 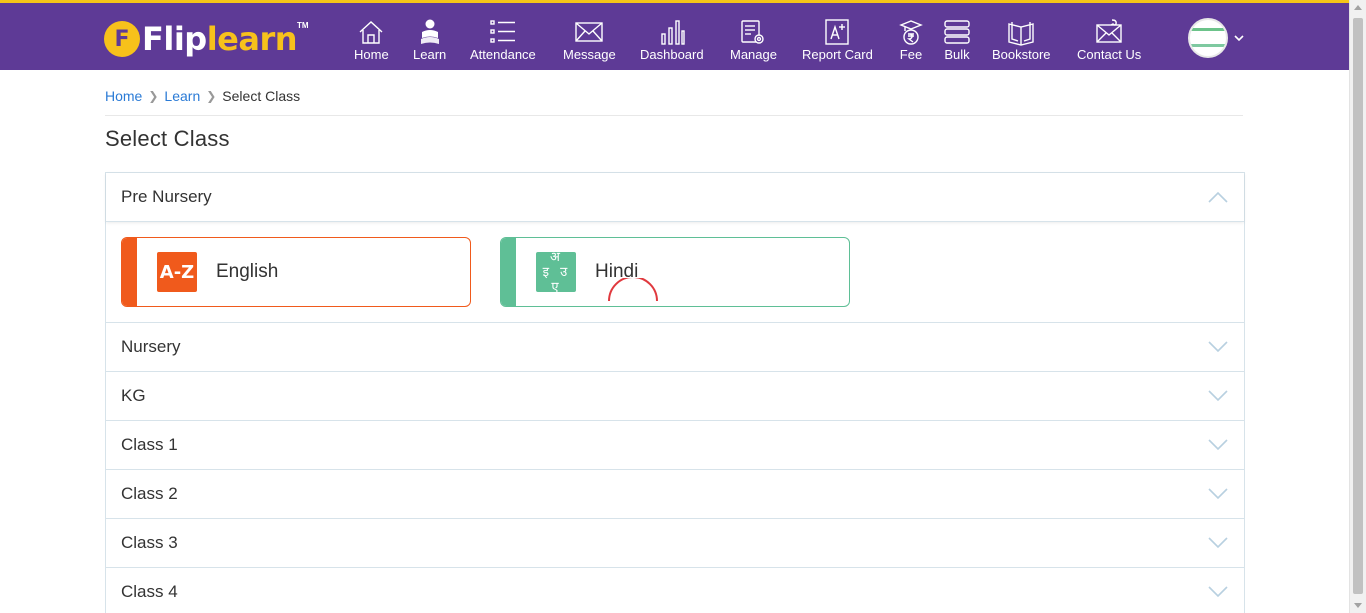 What do you see at coordinates (430, 54) in the screenshot?
I see `nav-learn-label: Learn` at bounding box center [430, 54].